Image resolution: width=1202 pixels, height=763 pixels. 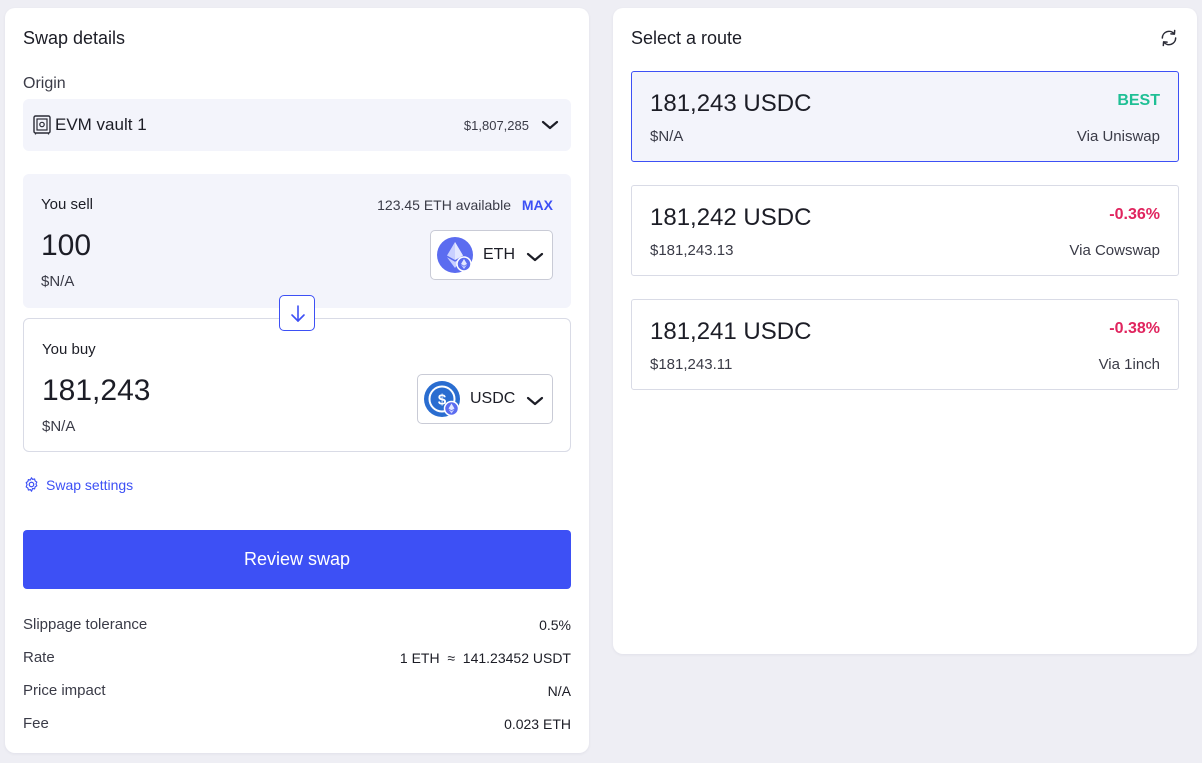 I want to click on route-diff: -0.36%, so click(x=1134, y=214).